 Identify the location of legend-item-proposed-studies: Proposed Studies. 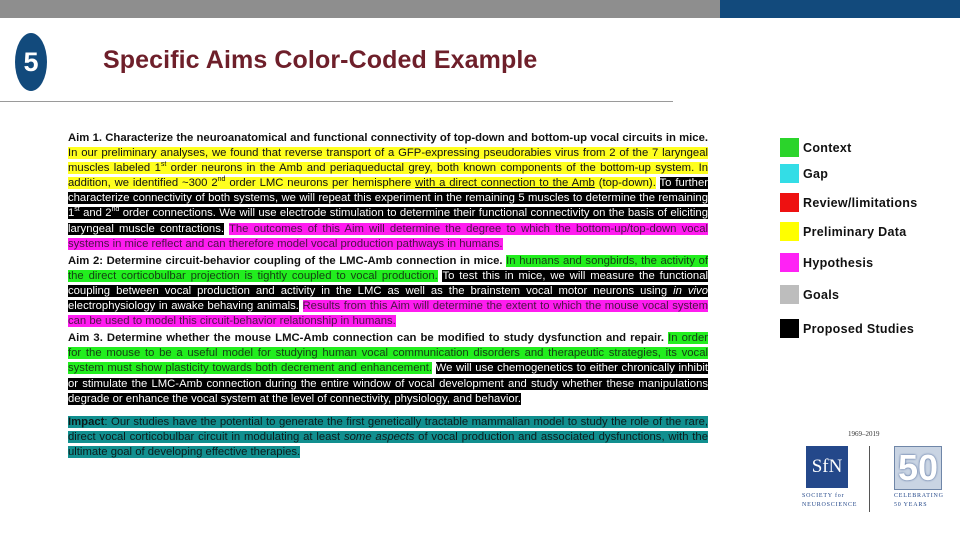
(847, 328).